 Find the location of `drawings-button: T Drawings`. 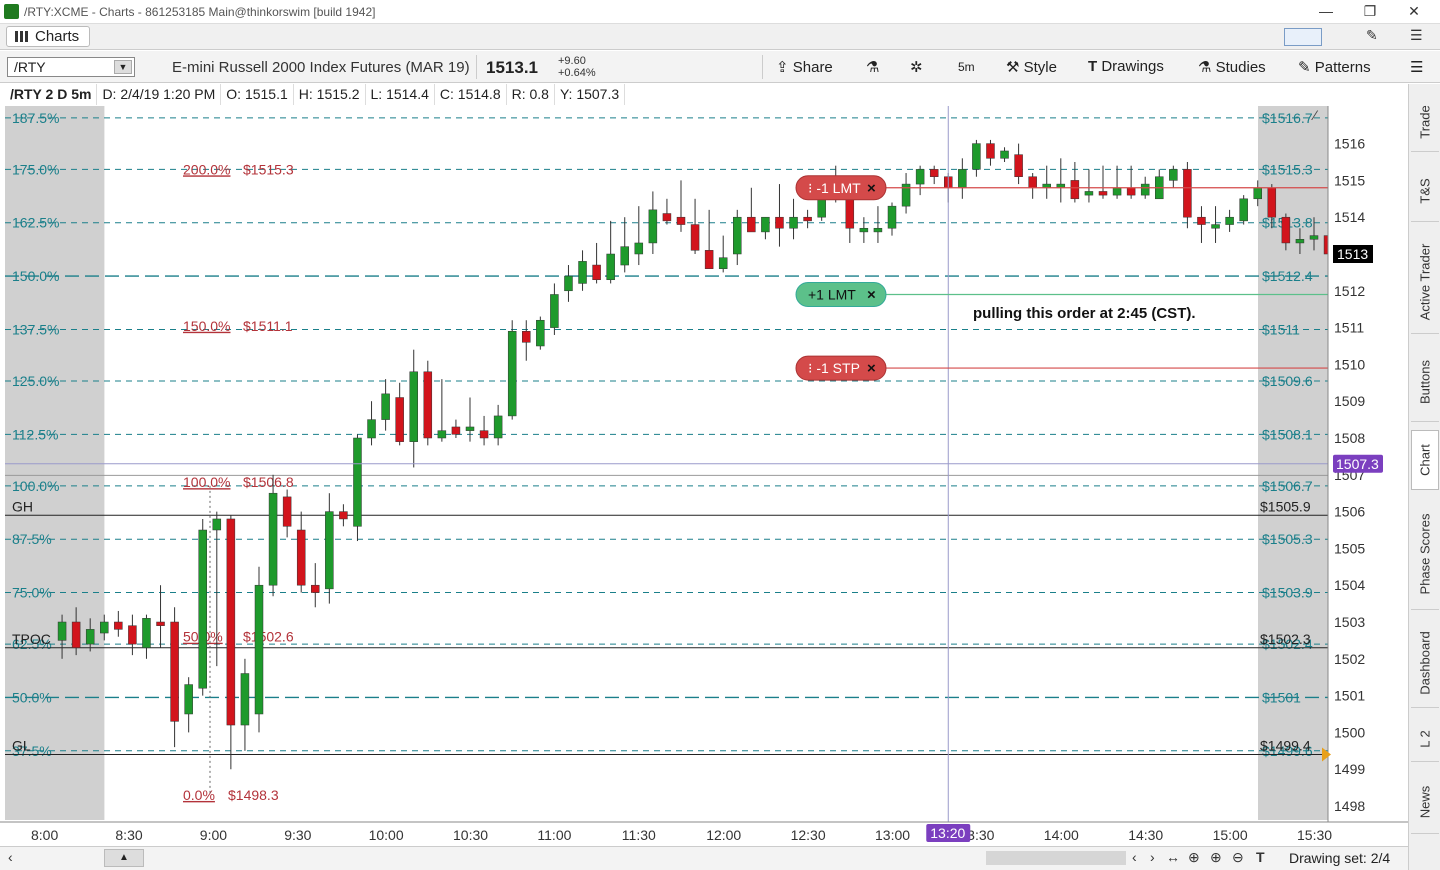

drawings-button: T Drawings is located at coordinates (1126, 66).